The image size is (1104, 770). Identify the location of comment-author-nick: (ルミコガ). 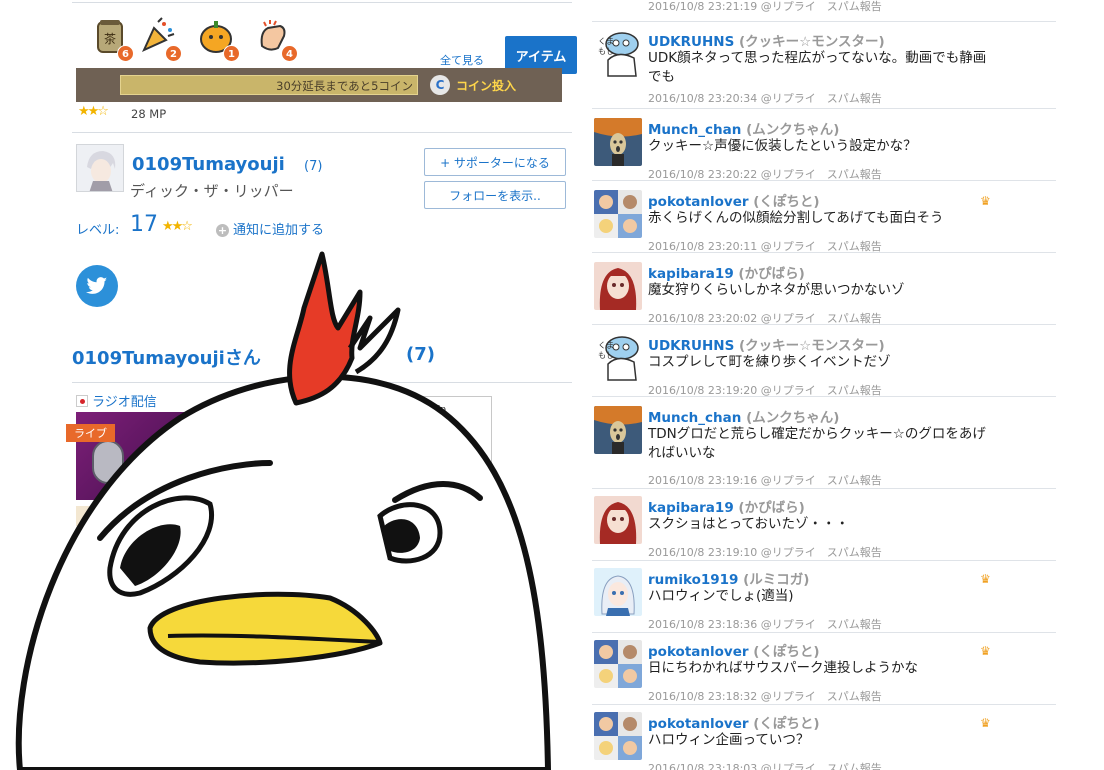
(776, 580).